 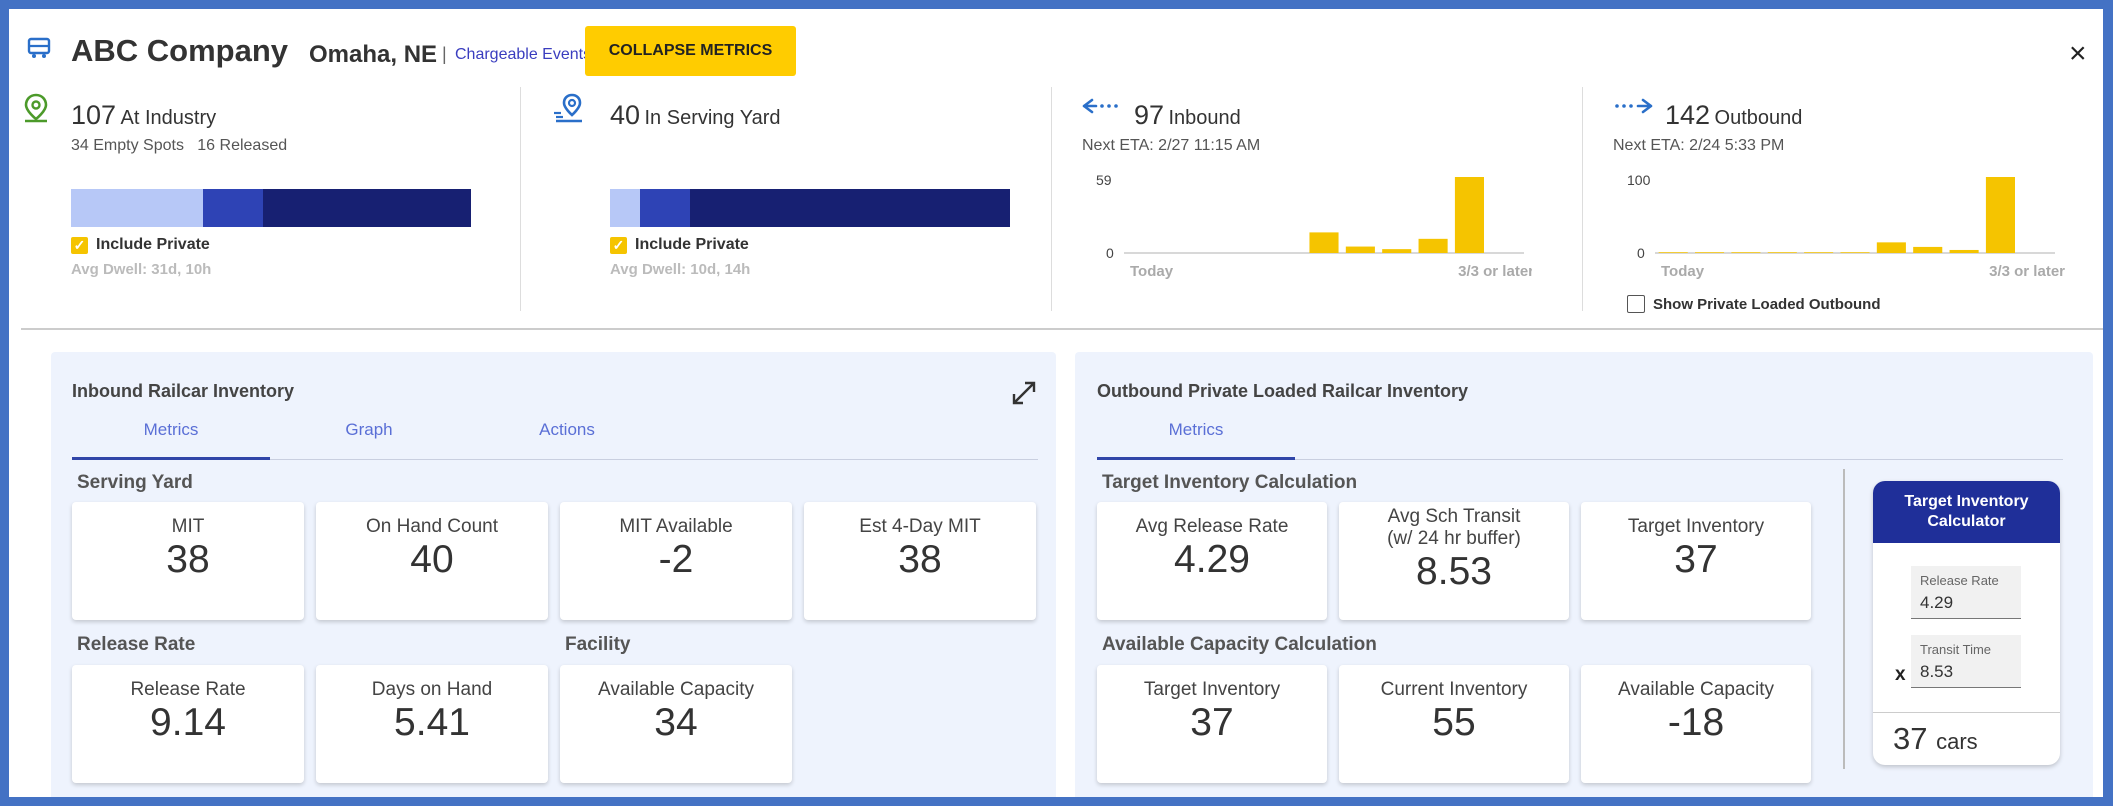 What do you see at coordinates (369, 430) in the screenshot?
I see `tab-graph: Graph` at bounding box center [369, 430].